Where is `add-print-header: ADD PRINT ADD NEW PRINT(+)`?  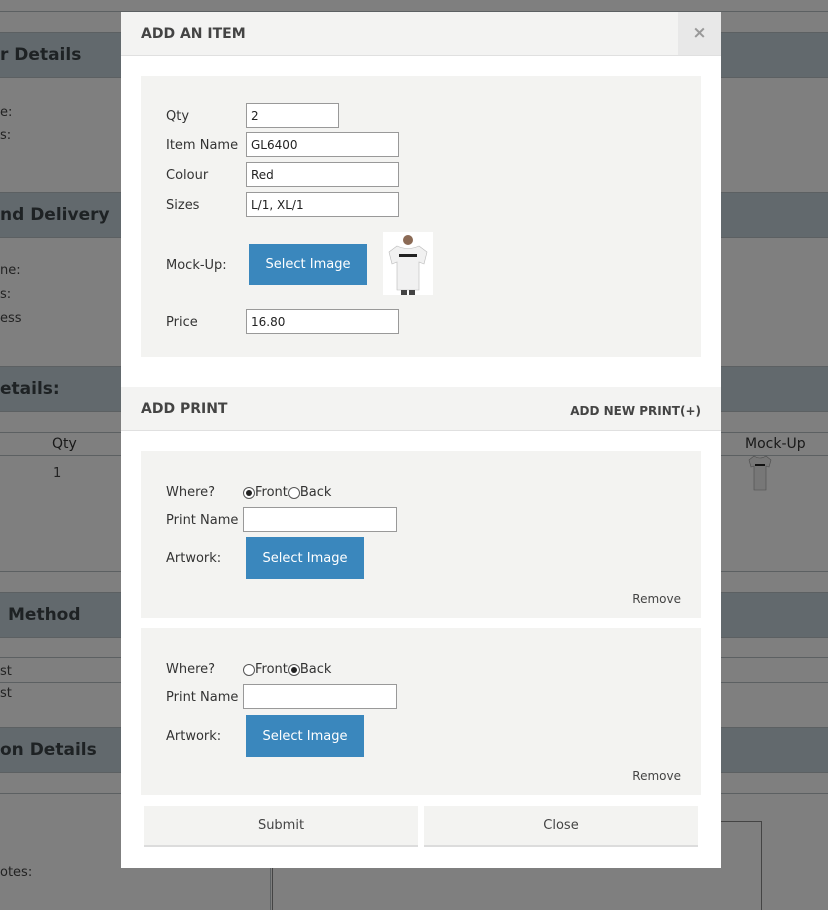 add-print-header: ADD PRINT ADD NEW PRINT(+) is located at coordinates (421, 409).